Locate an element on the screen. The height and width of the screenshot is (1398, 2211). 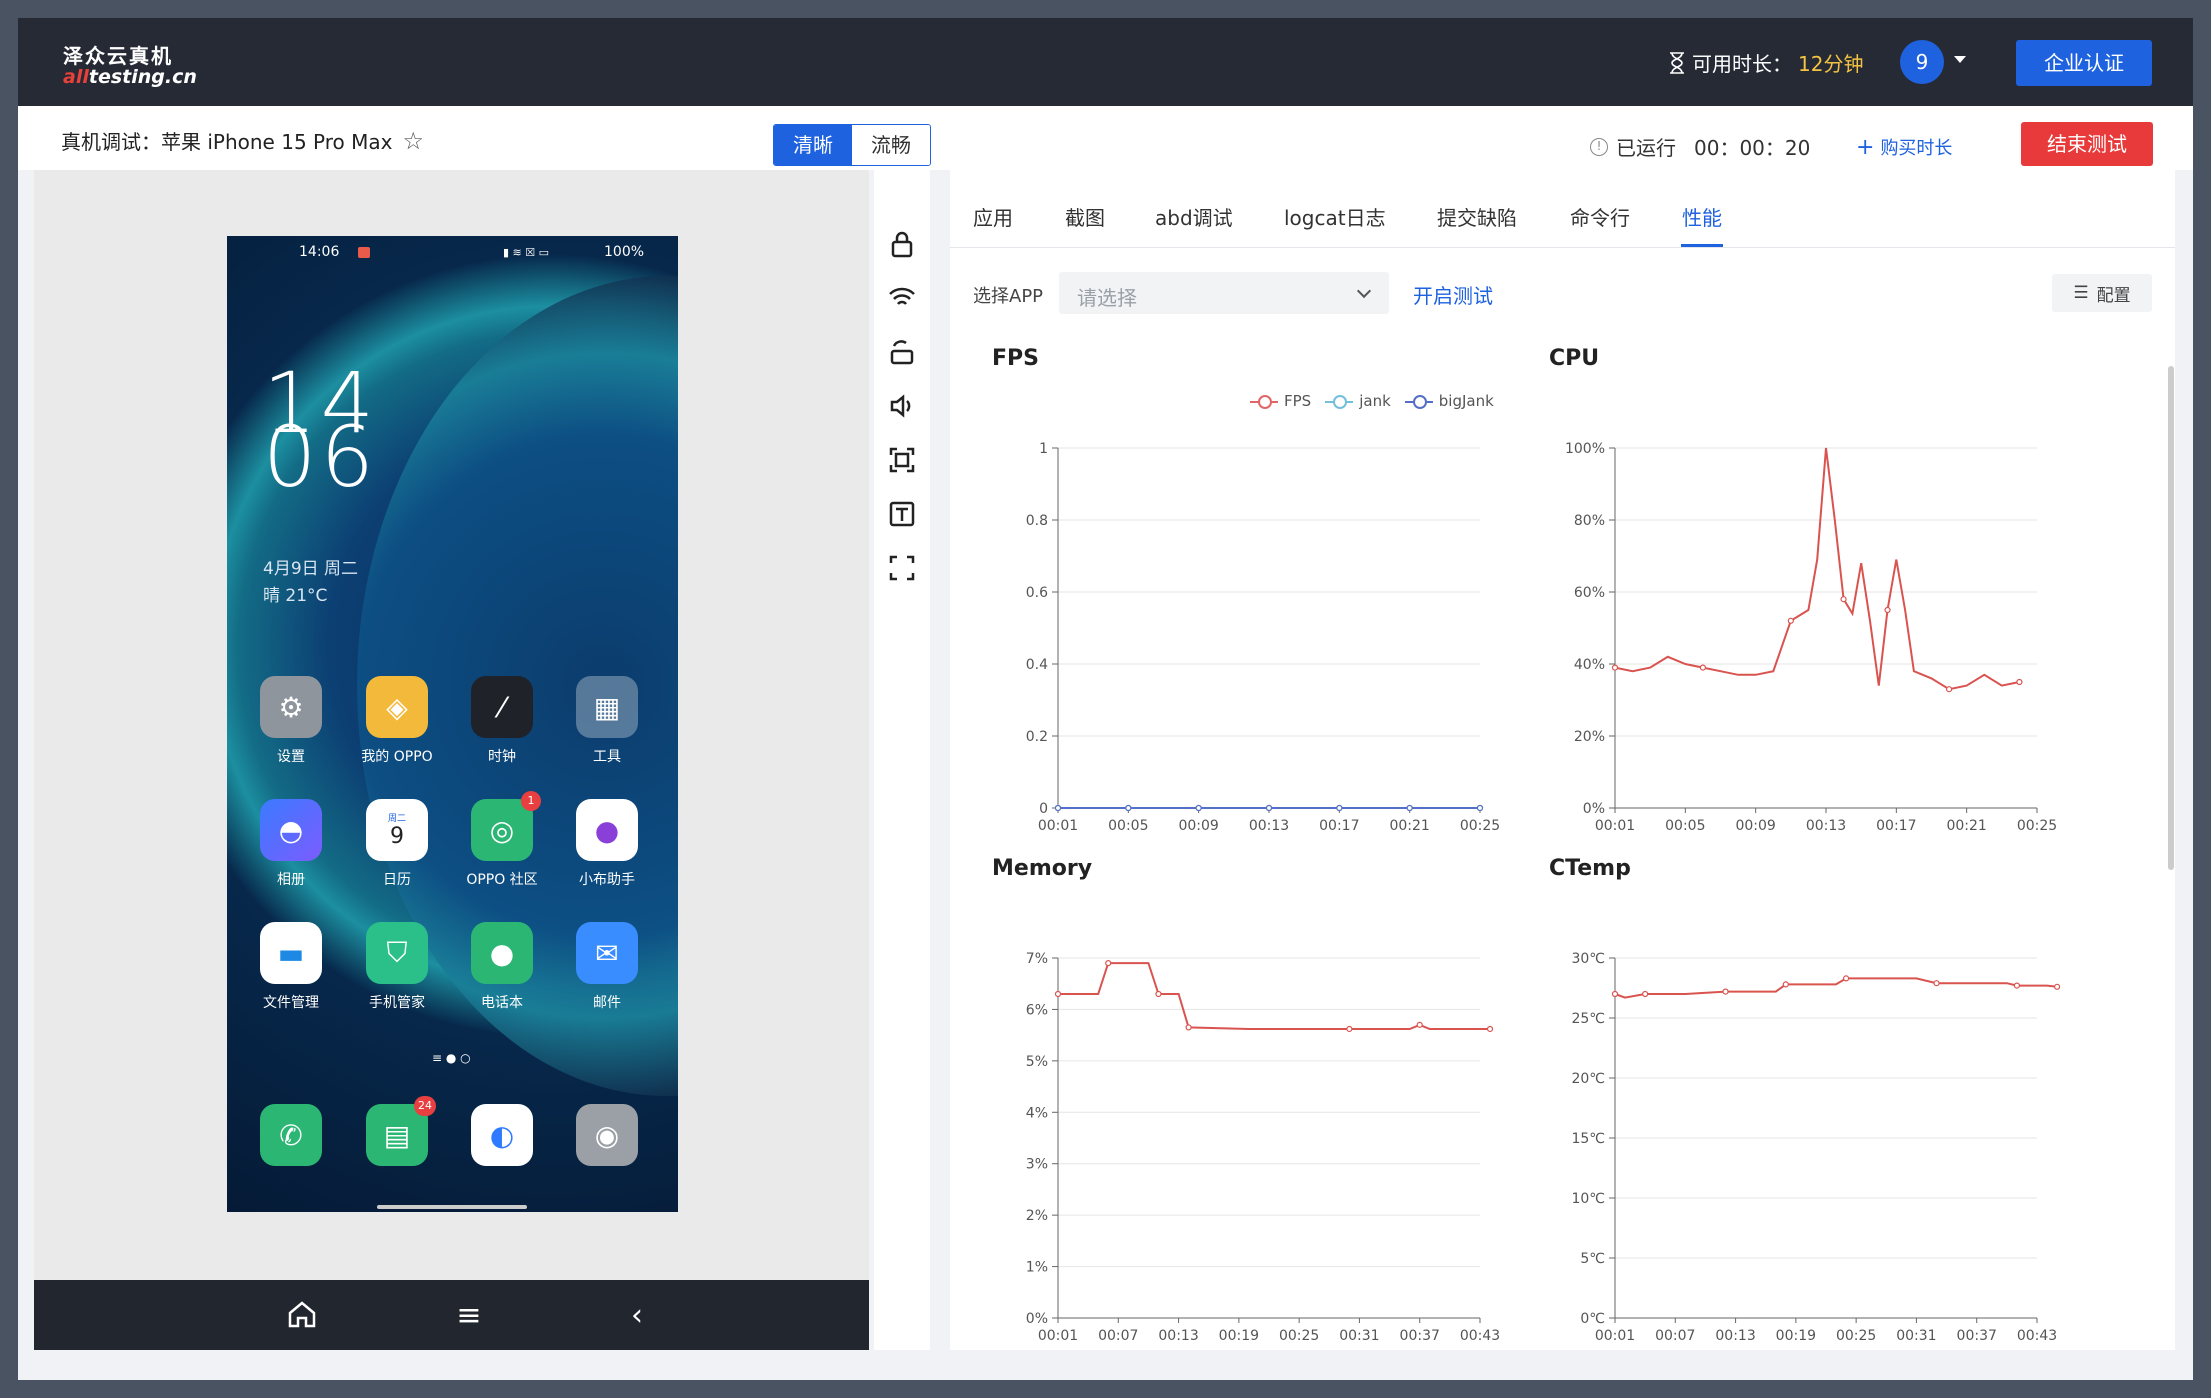
x-tick-label: 00:05 is located at coordinates (1685, 826).